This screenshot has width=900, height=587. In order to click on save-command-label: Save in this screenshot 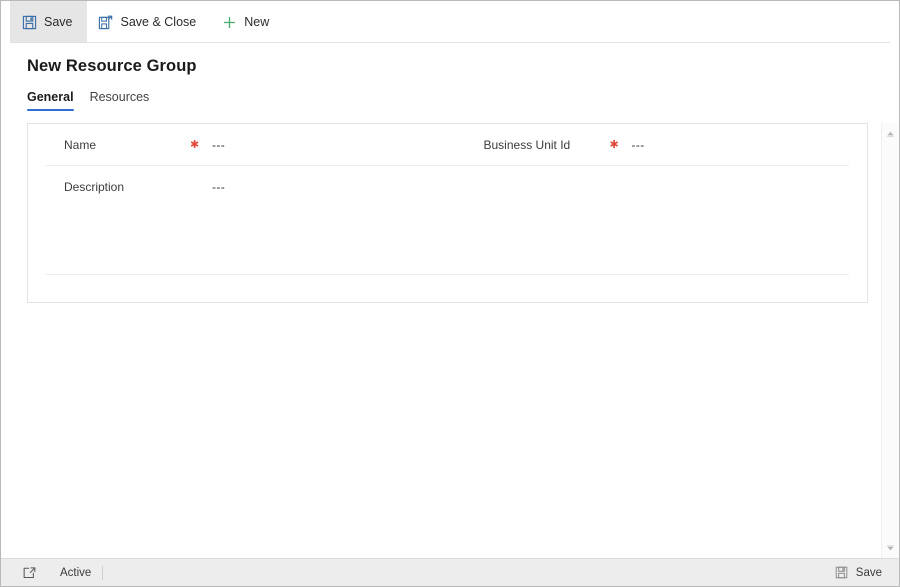, I will do `click(58, 22)`.